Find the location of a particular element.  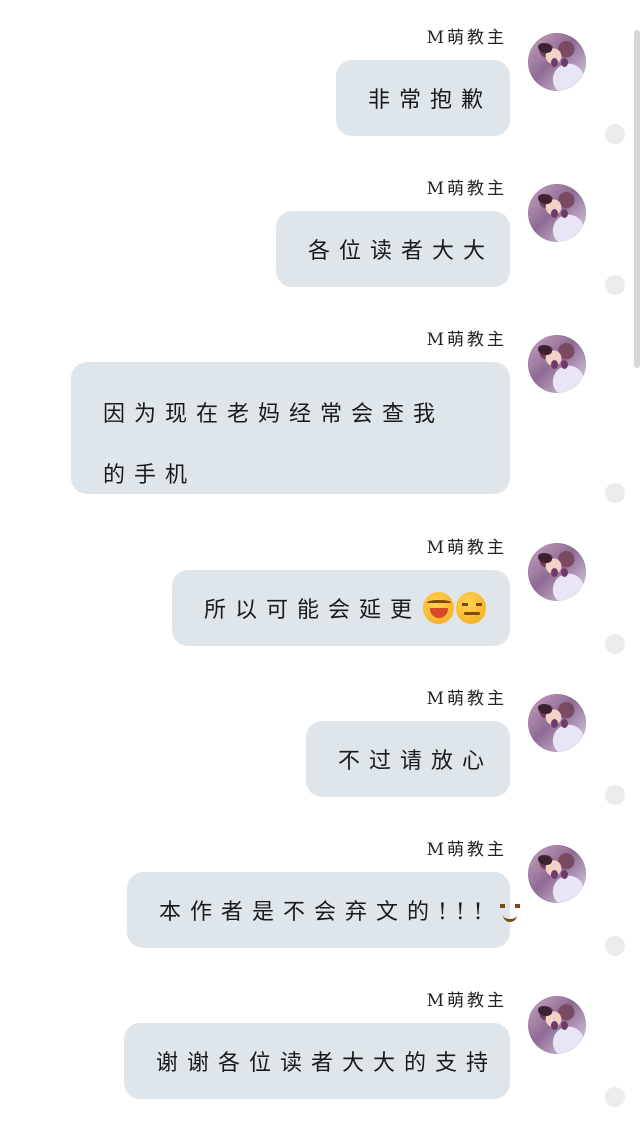

message-text: 谢谢各位读者大大的支持 is located at coordinates (327, 1063).